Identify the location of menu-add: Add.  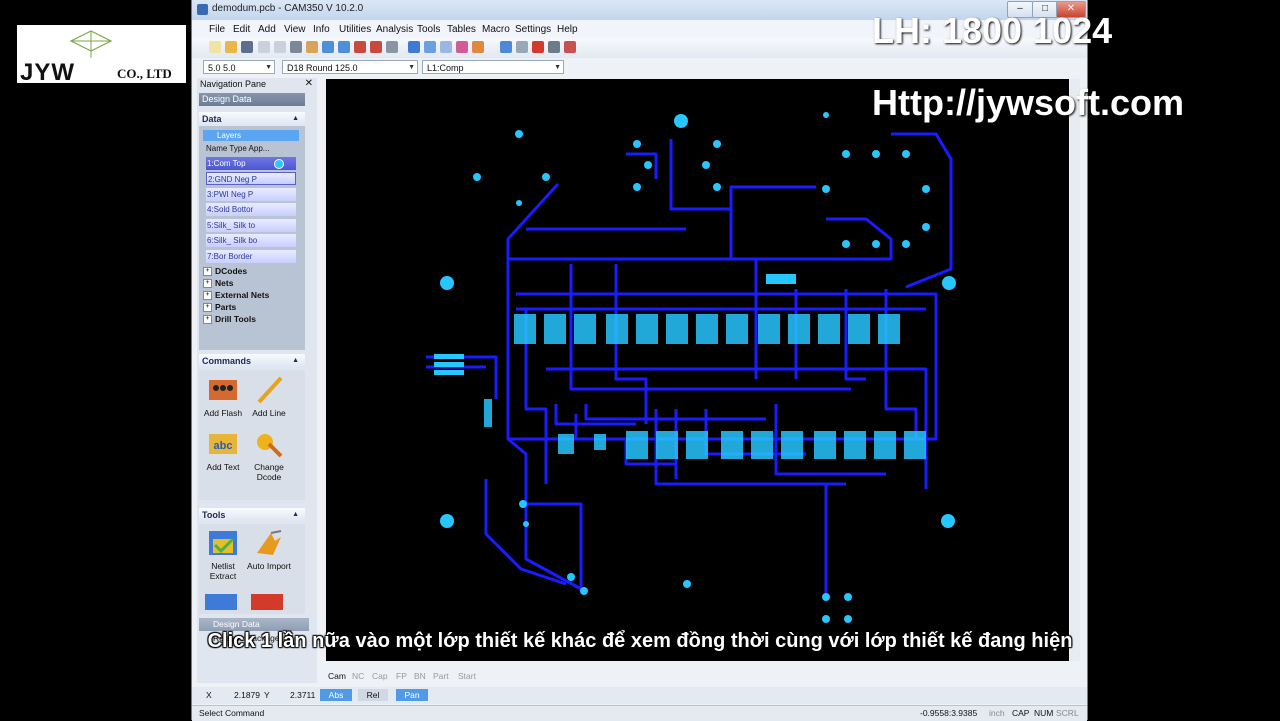
(267, 29).